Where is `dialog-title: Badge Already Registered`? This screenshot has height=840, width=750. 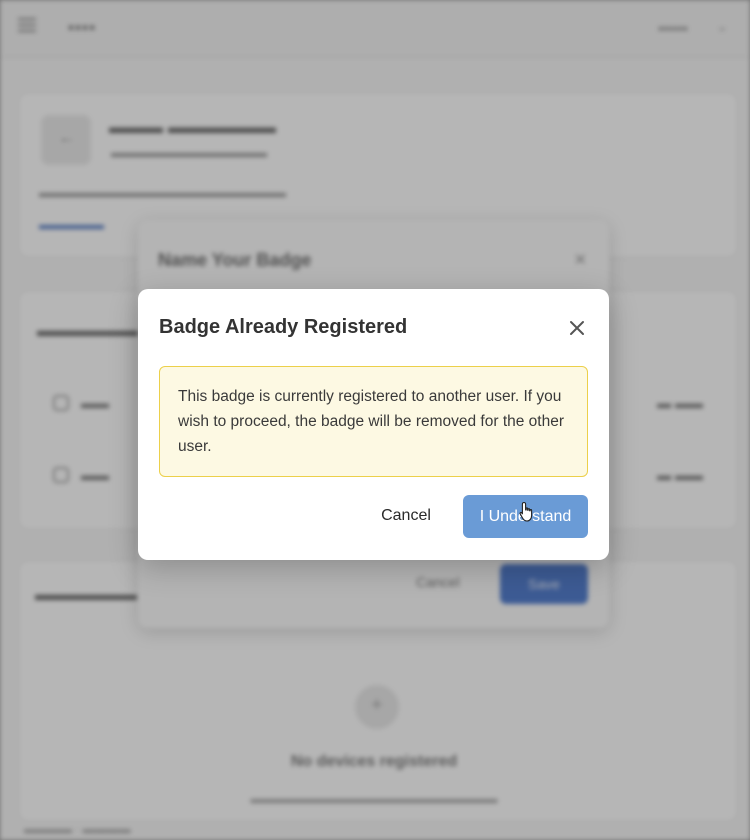 dialog-title: Badge Already Registered is located at coordinates (283, 327).